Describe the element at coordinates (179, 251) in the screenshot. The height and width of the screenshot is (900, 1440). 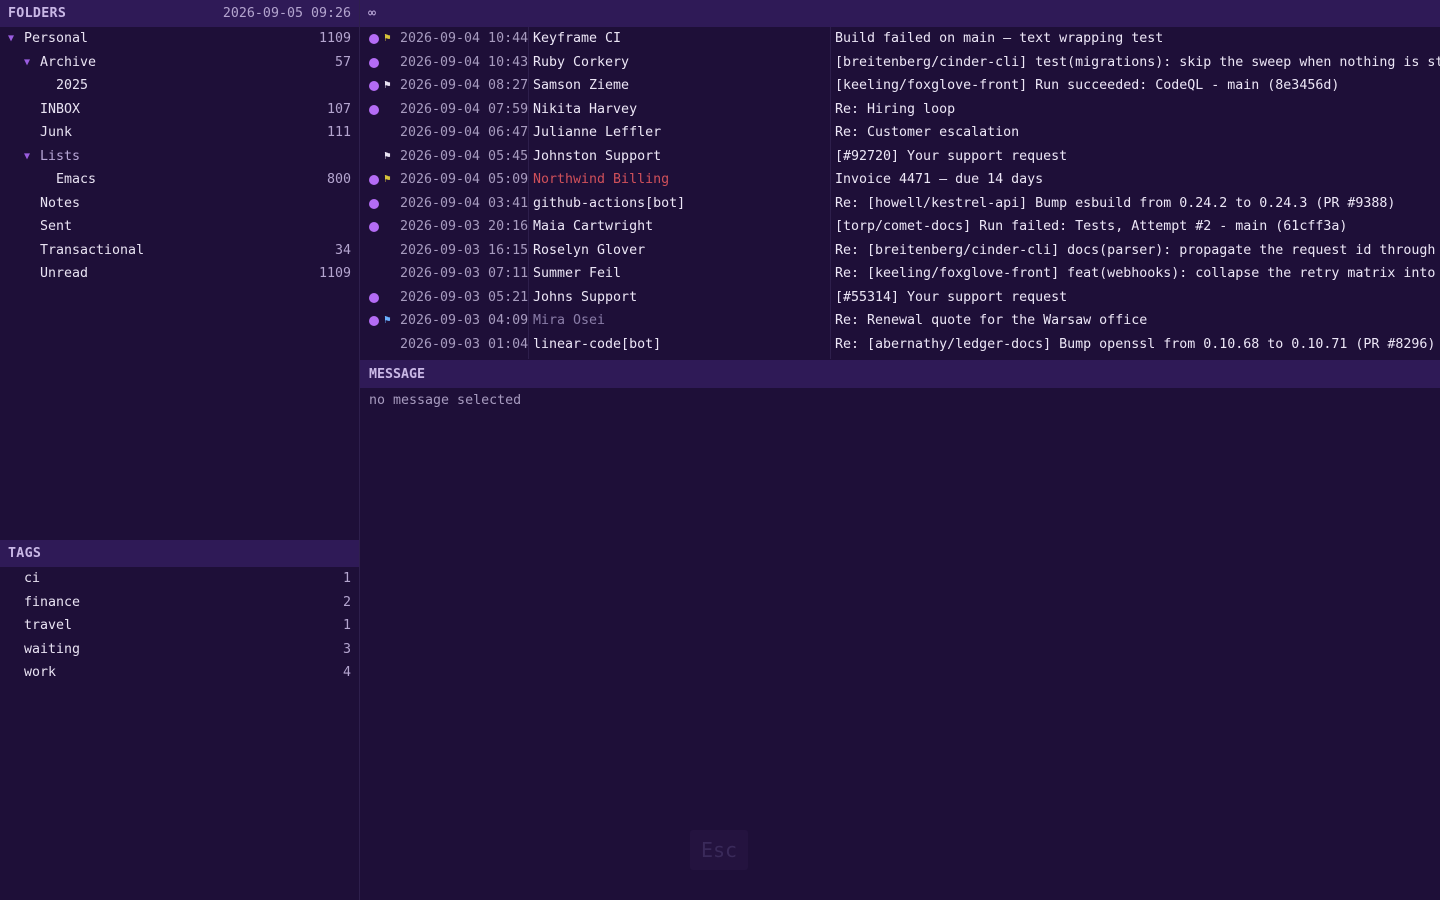
I see `folder-item: Transactional 34` at that location.